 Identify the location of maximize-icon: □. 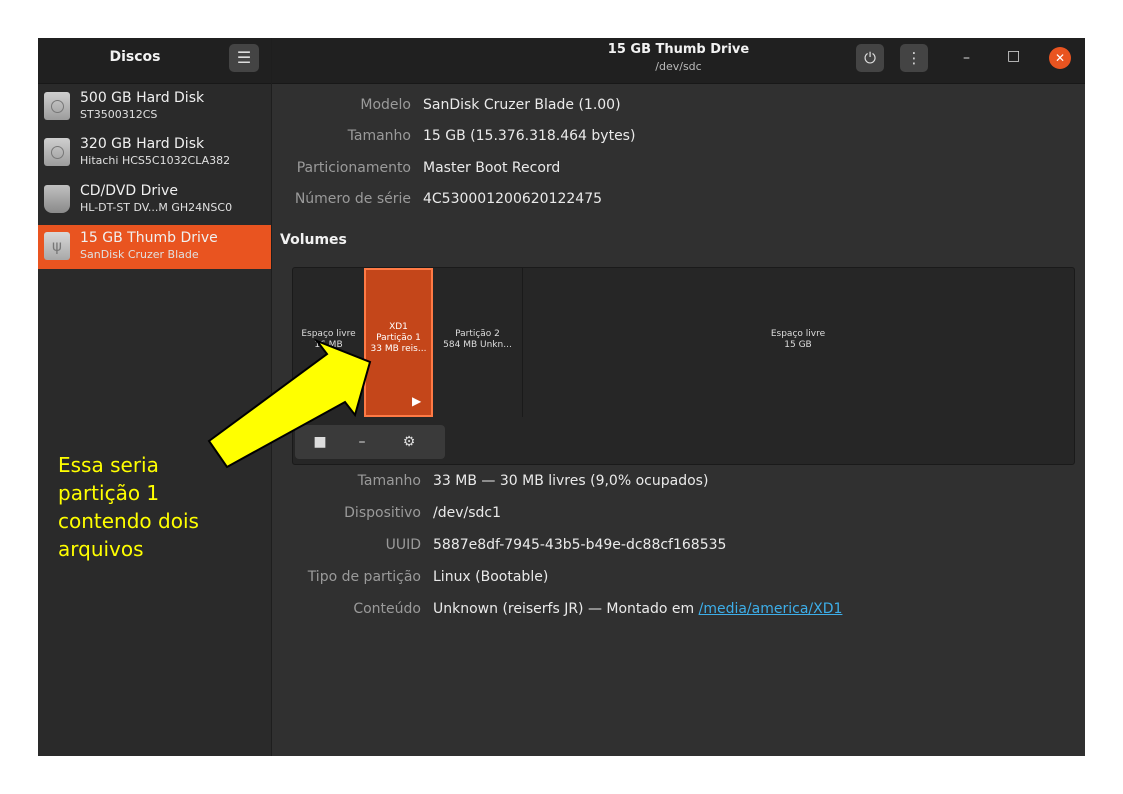
(1014, 56).